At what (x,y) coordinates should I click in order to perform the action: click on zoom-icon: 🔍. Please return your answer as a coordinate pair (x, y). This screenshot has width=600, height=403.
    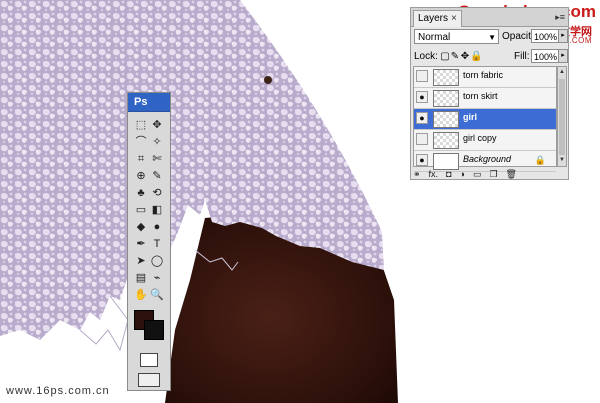
    Looking at the image, I should click on (157, 295).